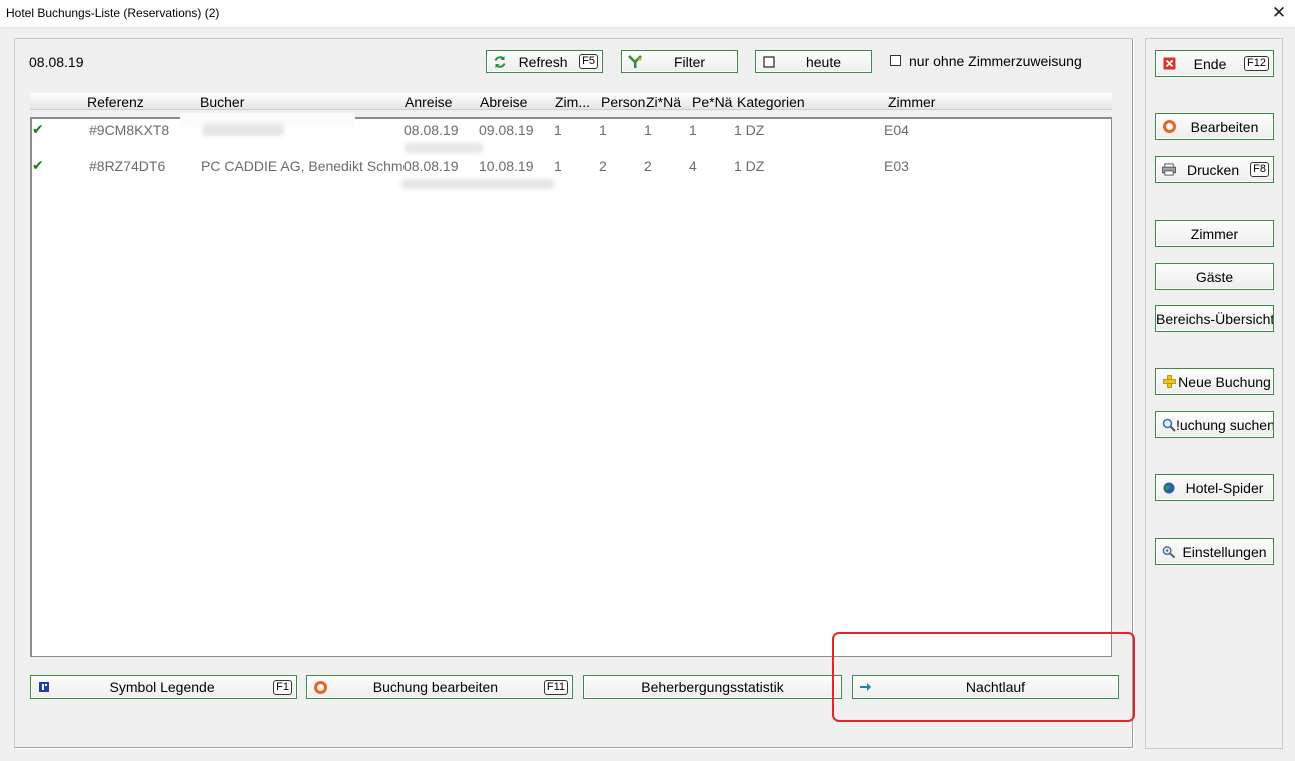  What do you see at coordinates (663, 102) in the screenshot?
I see `column-header-zi-nae: Zi*Nä` at bounding box center [663, 102].